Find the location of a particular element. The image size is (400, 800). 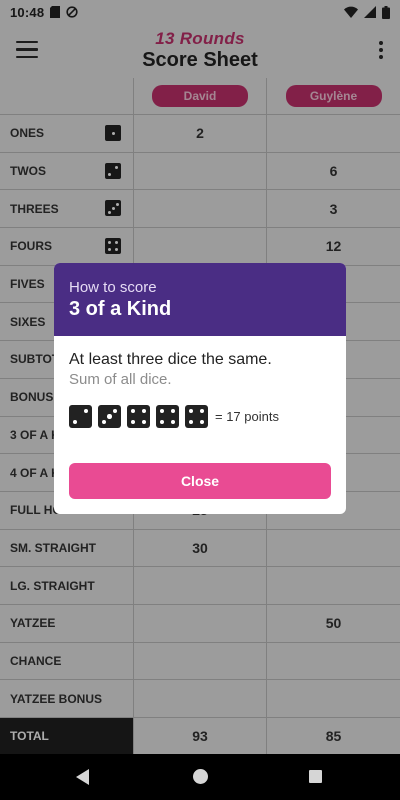

dialog-subdescription: Sum of all dice. is located at coordinates (120, 379).